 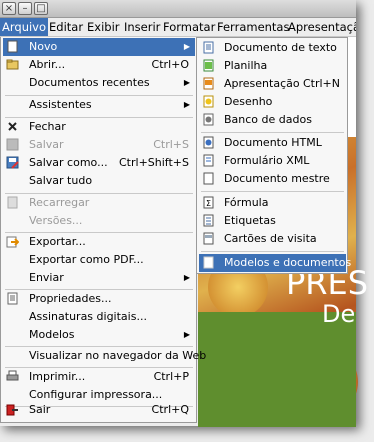 What do you see at coordinates (103, 27) in the screenshot?
I see `menu-exibir: Exibir` at bounding box center [103, 27].